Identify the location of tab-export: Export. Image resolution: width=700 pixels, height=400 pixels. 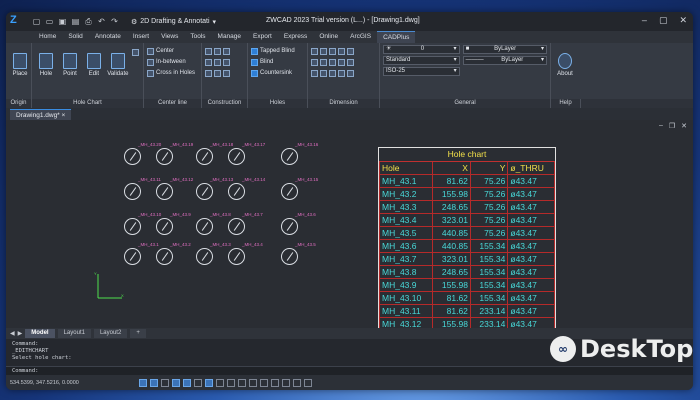
(262, 37).